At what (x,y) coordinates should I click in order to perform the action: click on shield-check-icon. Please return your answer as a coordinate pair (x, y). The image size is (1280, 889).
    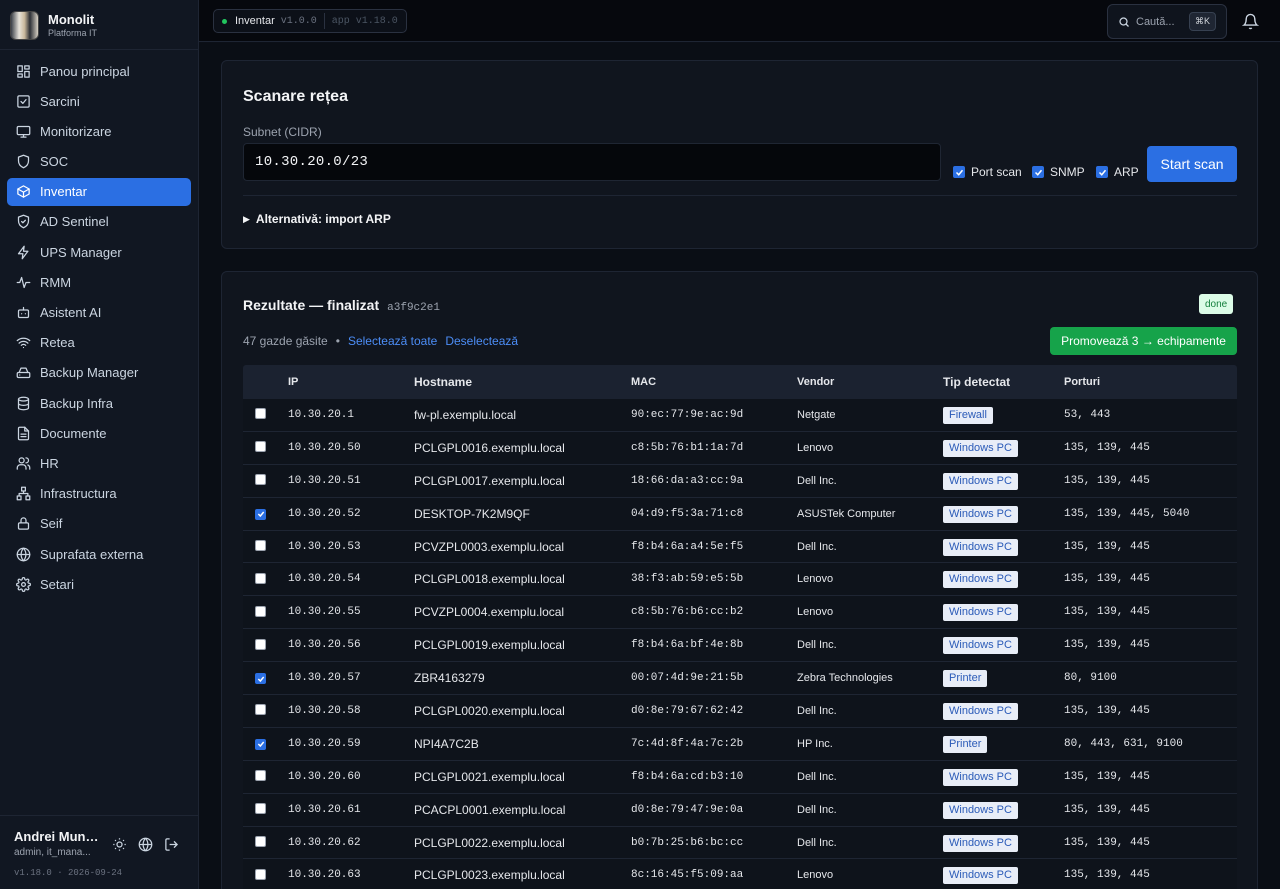
    Looking at the image, I should click on (23, 221).